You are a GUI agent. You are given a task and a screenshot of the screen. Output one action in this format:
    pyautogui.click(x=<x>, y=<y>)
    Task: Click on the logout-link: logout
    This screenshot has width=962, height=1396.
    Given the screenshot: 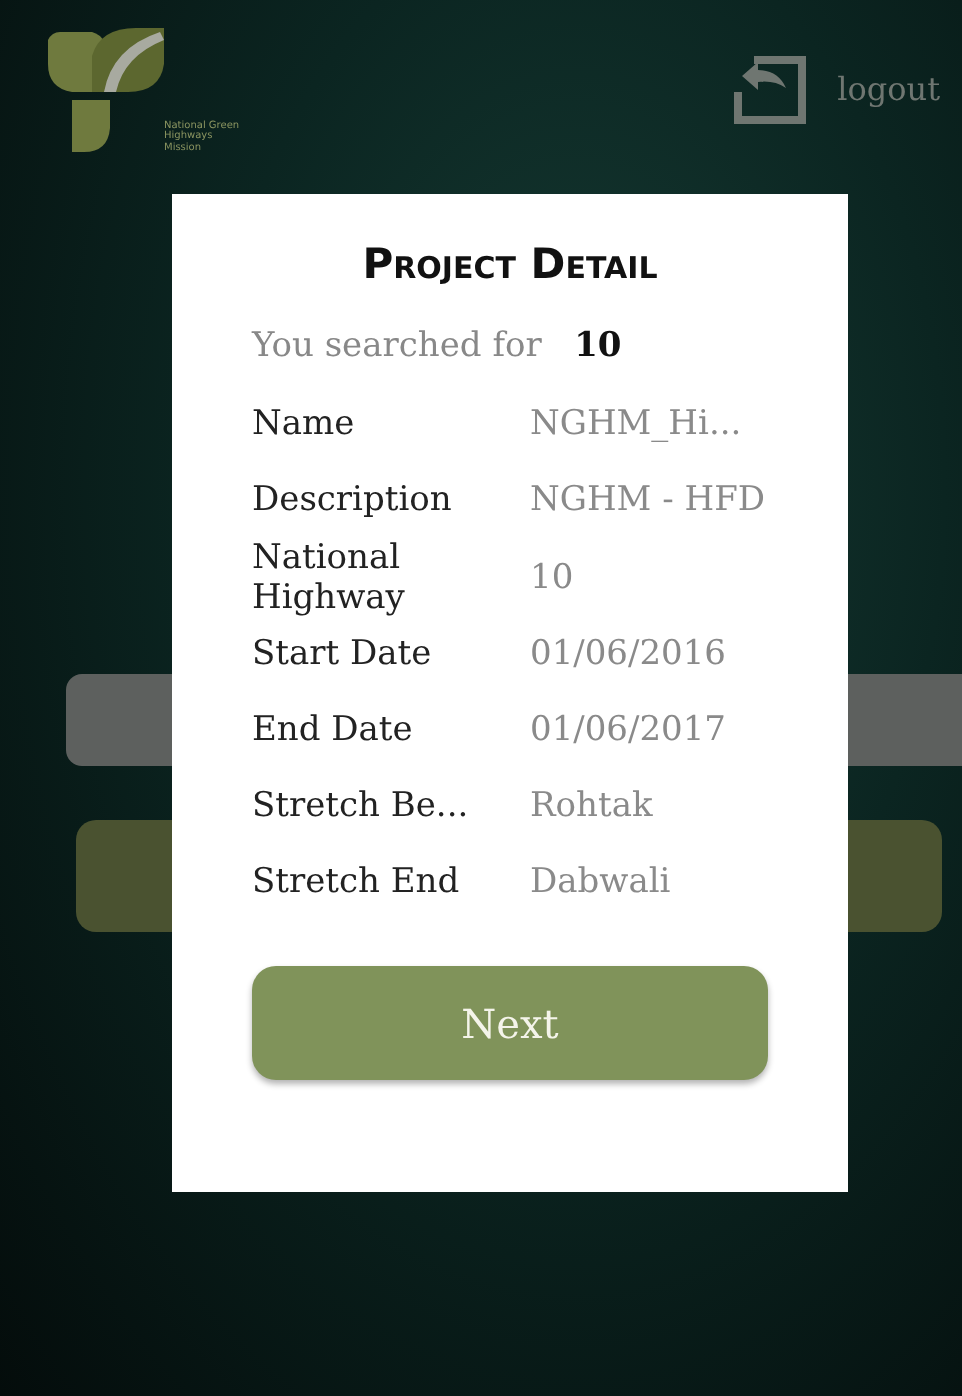 What is the action you would take?
    pyautogui.click(x=888, y=90)
    